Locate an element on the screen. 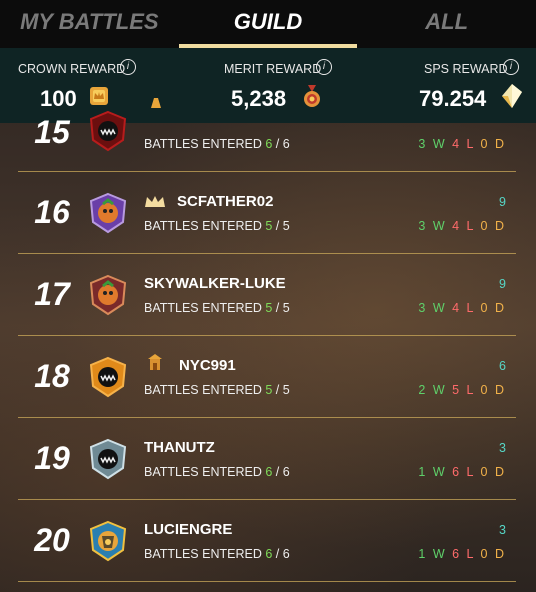  tab-guild: GUILD is located at coordinates (268, 24).